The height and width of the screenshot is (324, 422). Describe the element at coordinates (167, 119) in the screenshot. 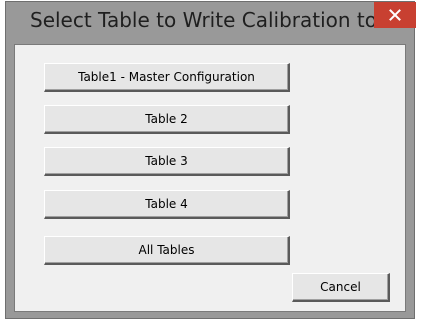

I see `table-2-button: Table 2` at that location.